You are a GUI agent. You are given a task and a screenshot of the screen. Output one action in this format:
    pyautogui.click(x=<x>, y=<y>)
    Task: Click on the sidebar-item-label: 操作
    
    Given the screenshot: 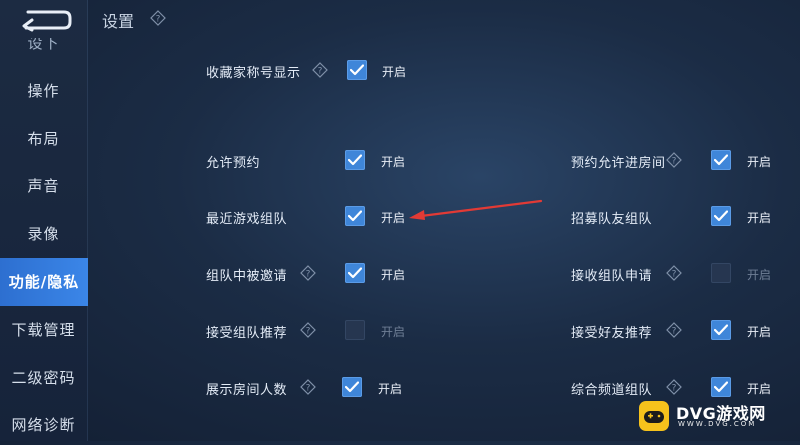 What is the action you would take?
    pyautogui.click(x=43, y=91)
    